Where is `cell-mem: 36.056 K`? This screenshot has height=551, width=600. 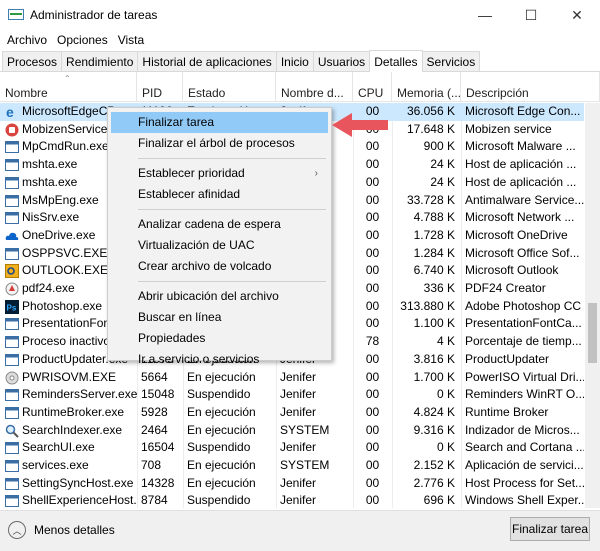 cell-mem: 36.056 K is located at coordinates (430, 111).